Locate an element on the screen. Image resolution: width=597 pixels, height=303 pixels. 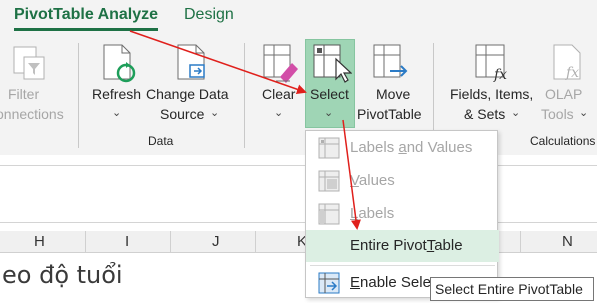
labels-and-values-icon is located at coordinates (329, 148).